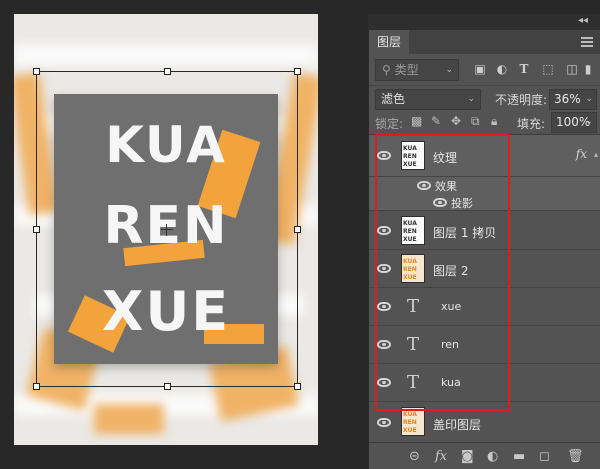 The width and height of the screenshot is (600, 469). Describe the element at coordinates (406, 70) in the screenshot. I see `kind-filter-value: 类型` at that location.